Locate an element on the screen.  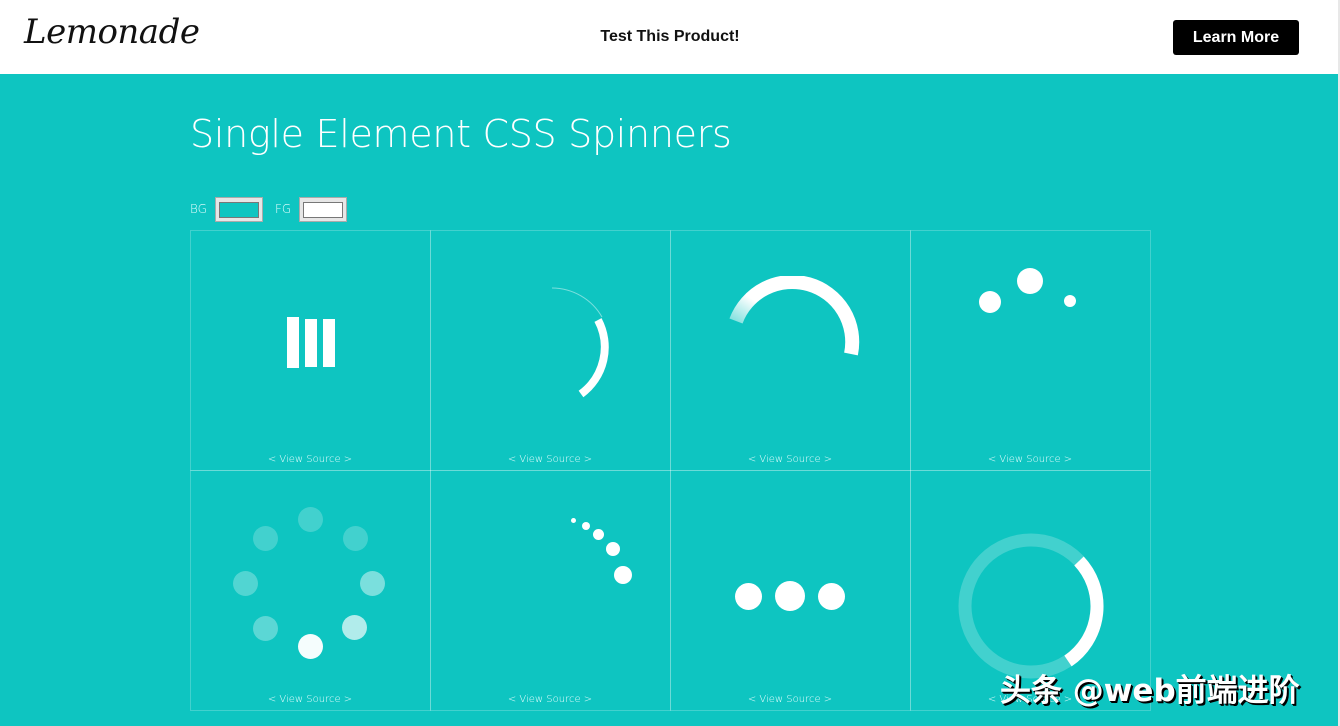
ring-spinner is located at coordinates (1030, 605).